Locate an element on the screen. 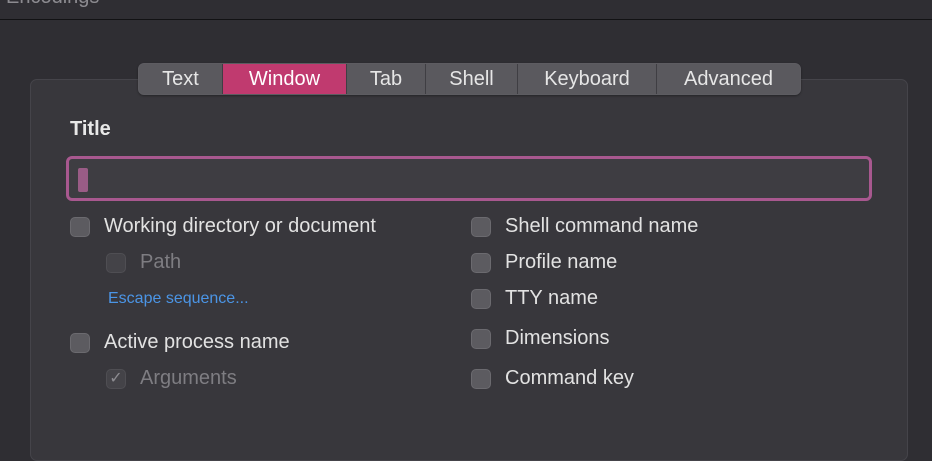 The height and width of the screenshot is (461, 932). top-divider is located at coordinates (466, 19).